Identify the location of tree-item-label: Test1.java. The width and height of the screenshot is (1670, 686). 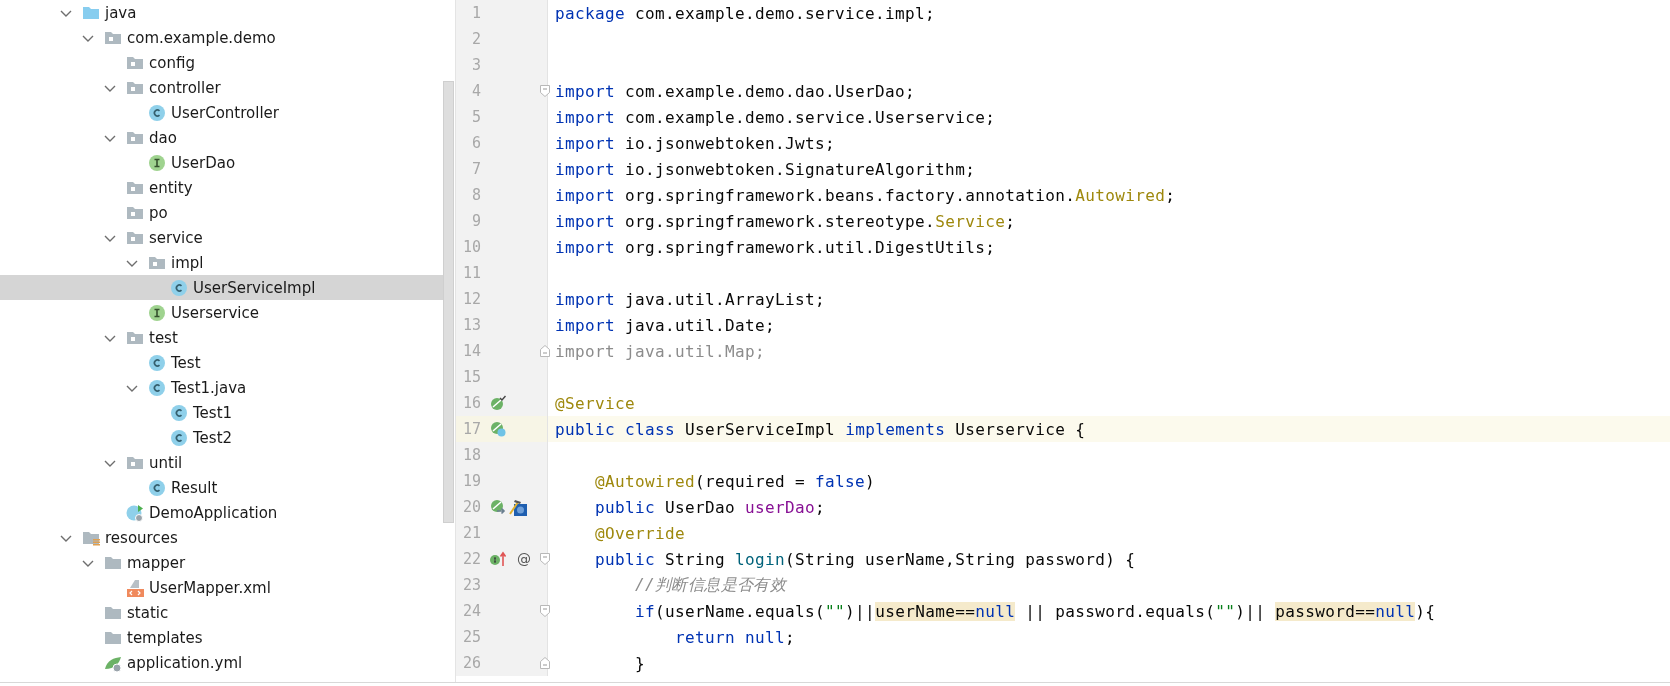
(209, 387).